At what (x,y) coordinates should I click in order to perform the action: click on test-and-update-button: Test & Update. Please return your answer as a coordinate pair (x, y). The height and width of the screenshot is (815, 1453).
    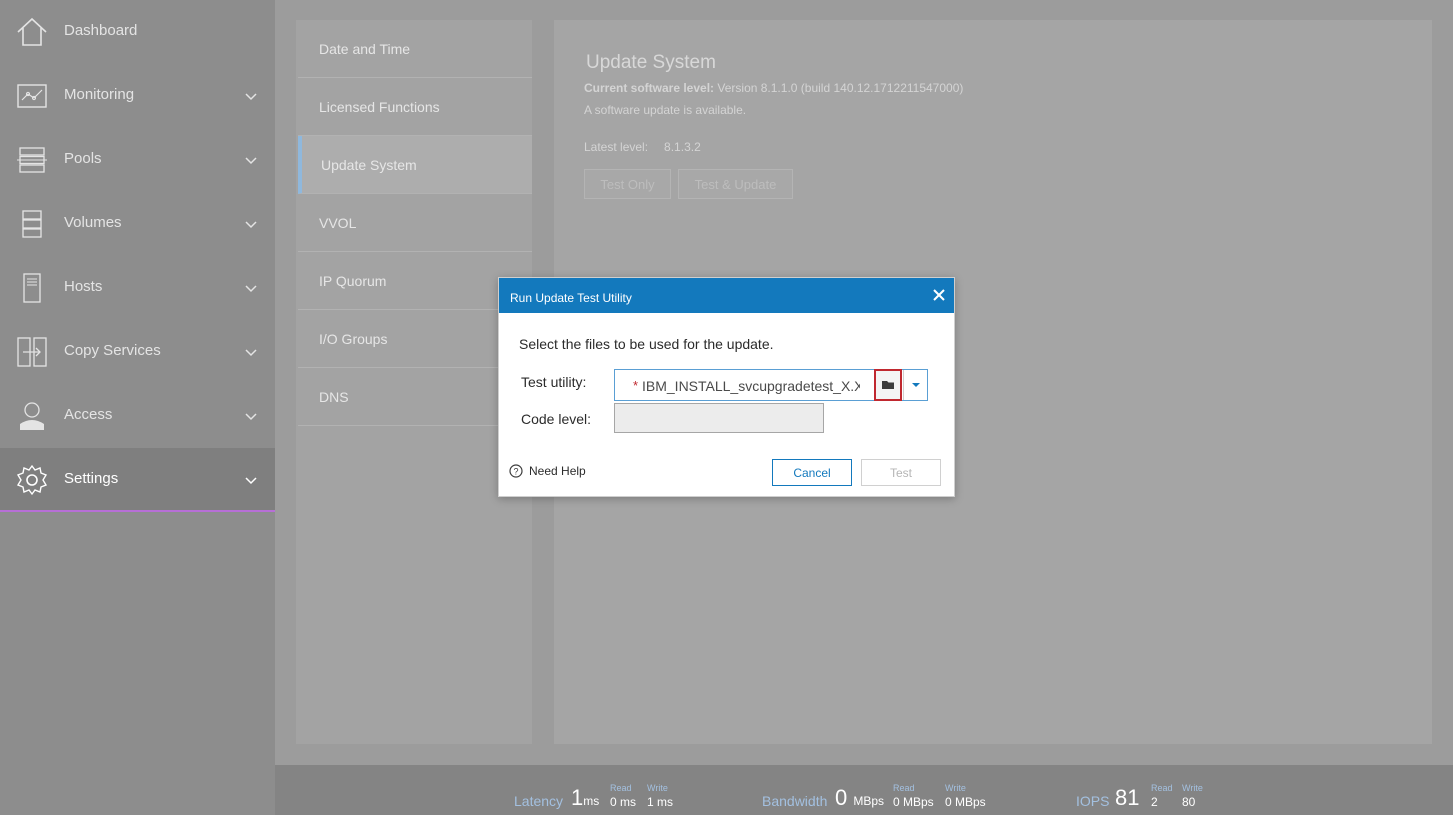
    Looking at the image, I should click on (735, 184).